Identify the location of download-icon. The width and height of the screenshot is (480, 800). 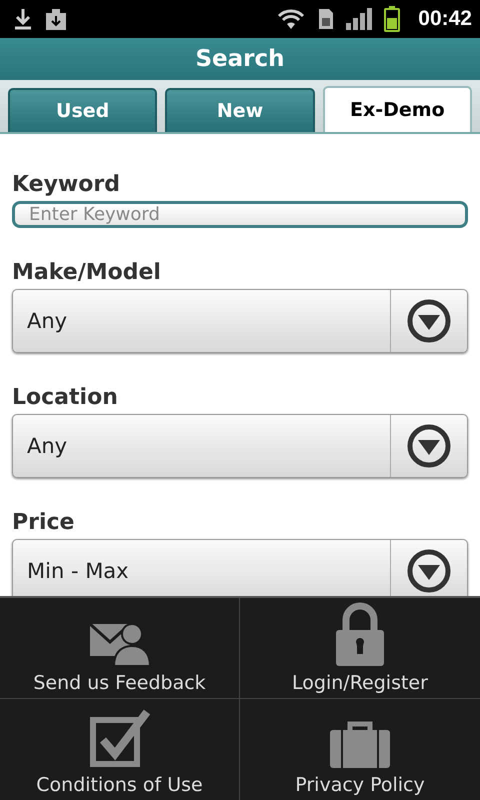
(23, 19).